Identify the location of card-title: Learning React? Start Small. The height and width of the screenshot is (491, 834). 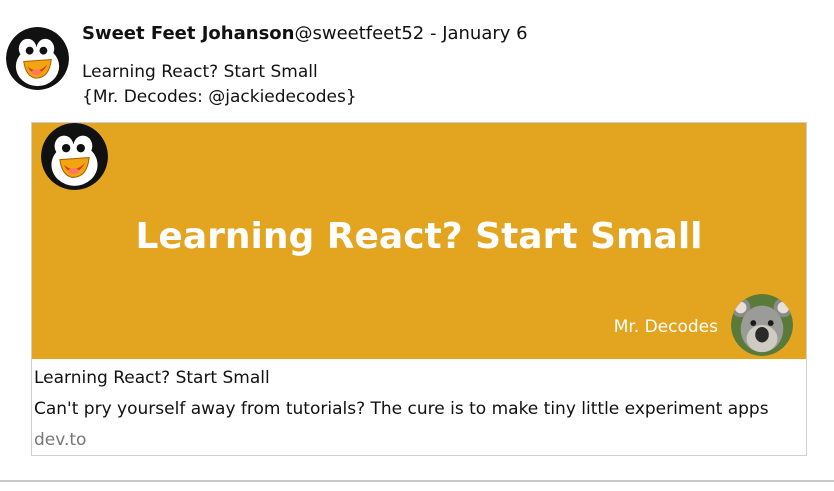
(152, 378).